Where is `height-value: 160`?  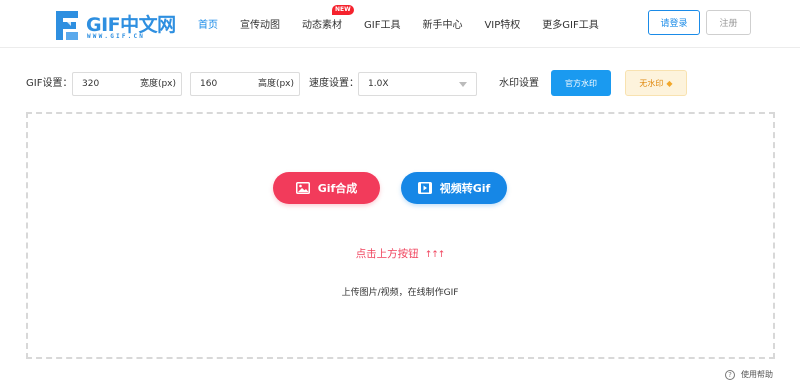 height-value: 160 is located at coordinates (209, 84).